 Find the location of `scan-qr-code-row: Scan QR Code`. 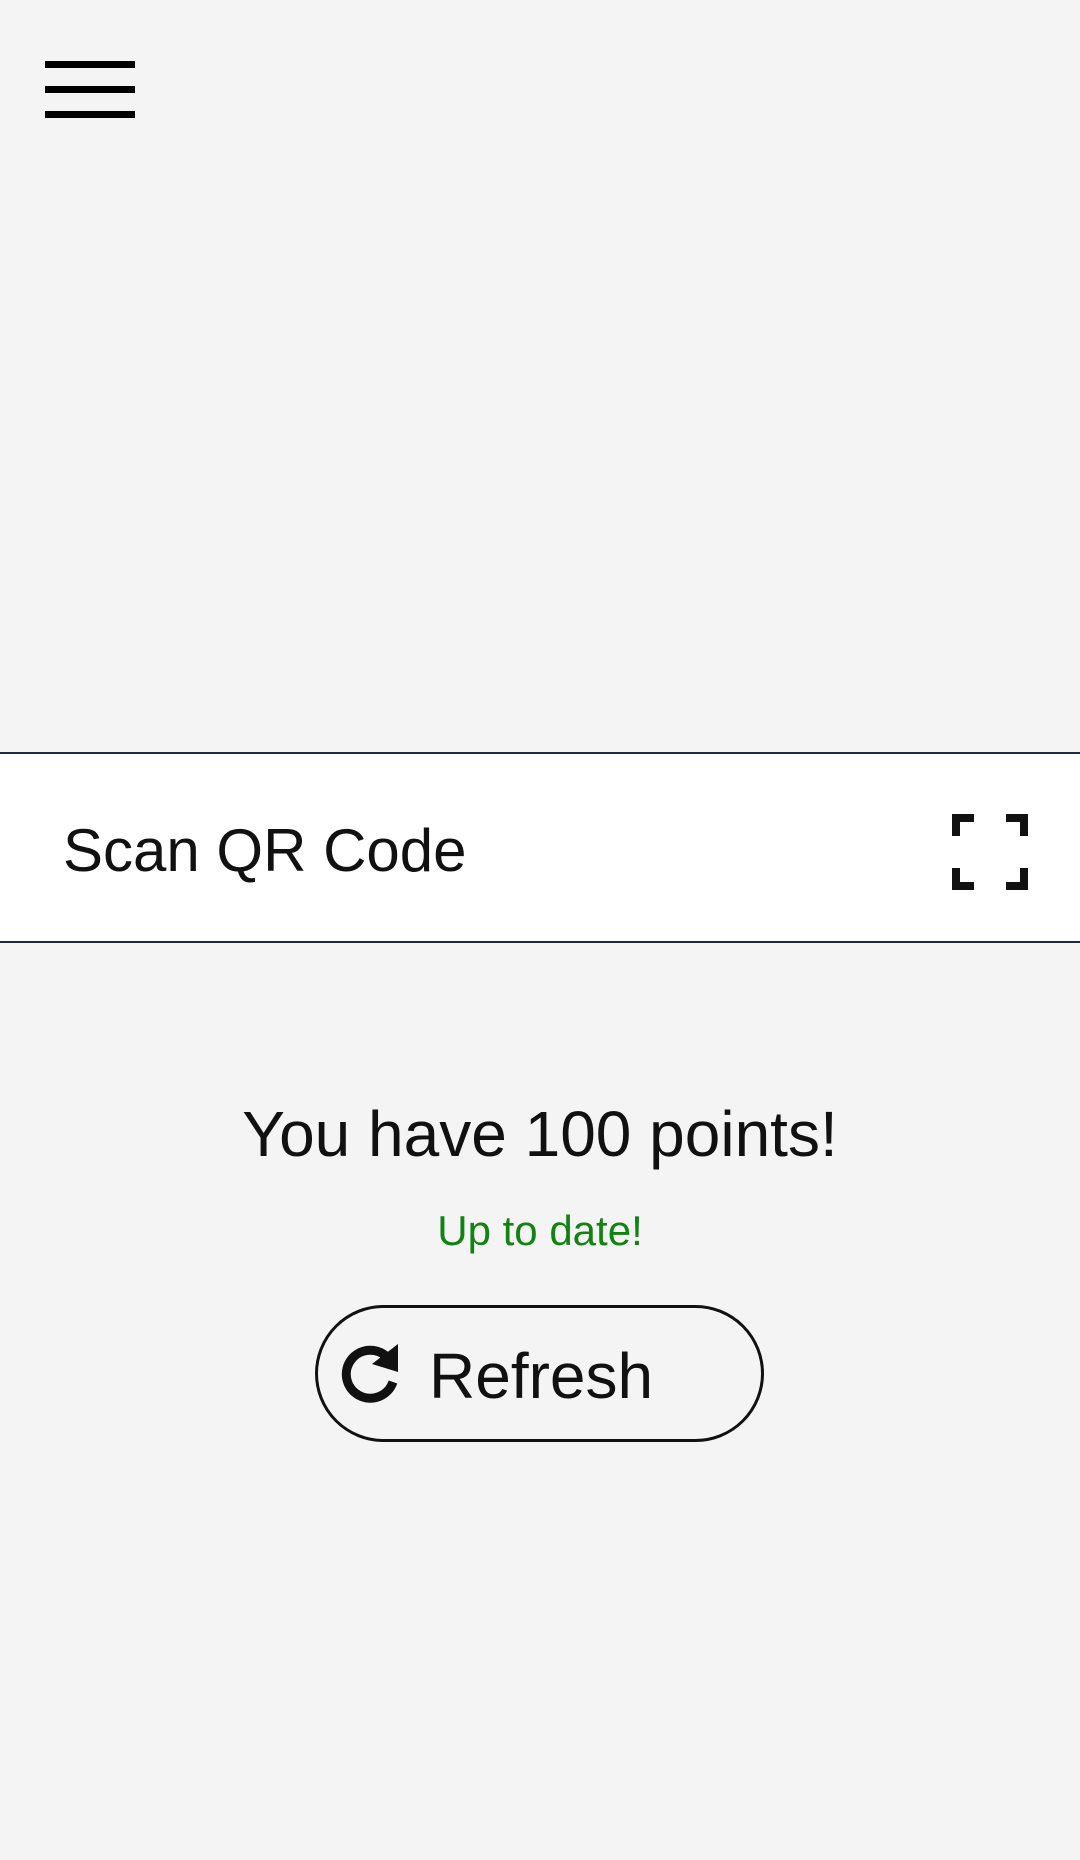

scan-qr-code-row: Scan QR Code is located at coordinates (540, 847).